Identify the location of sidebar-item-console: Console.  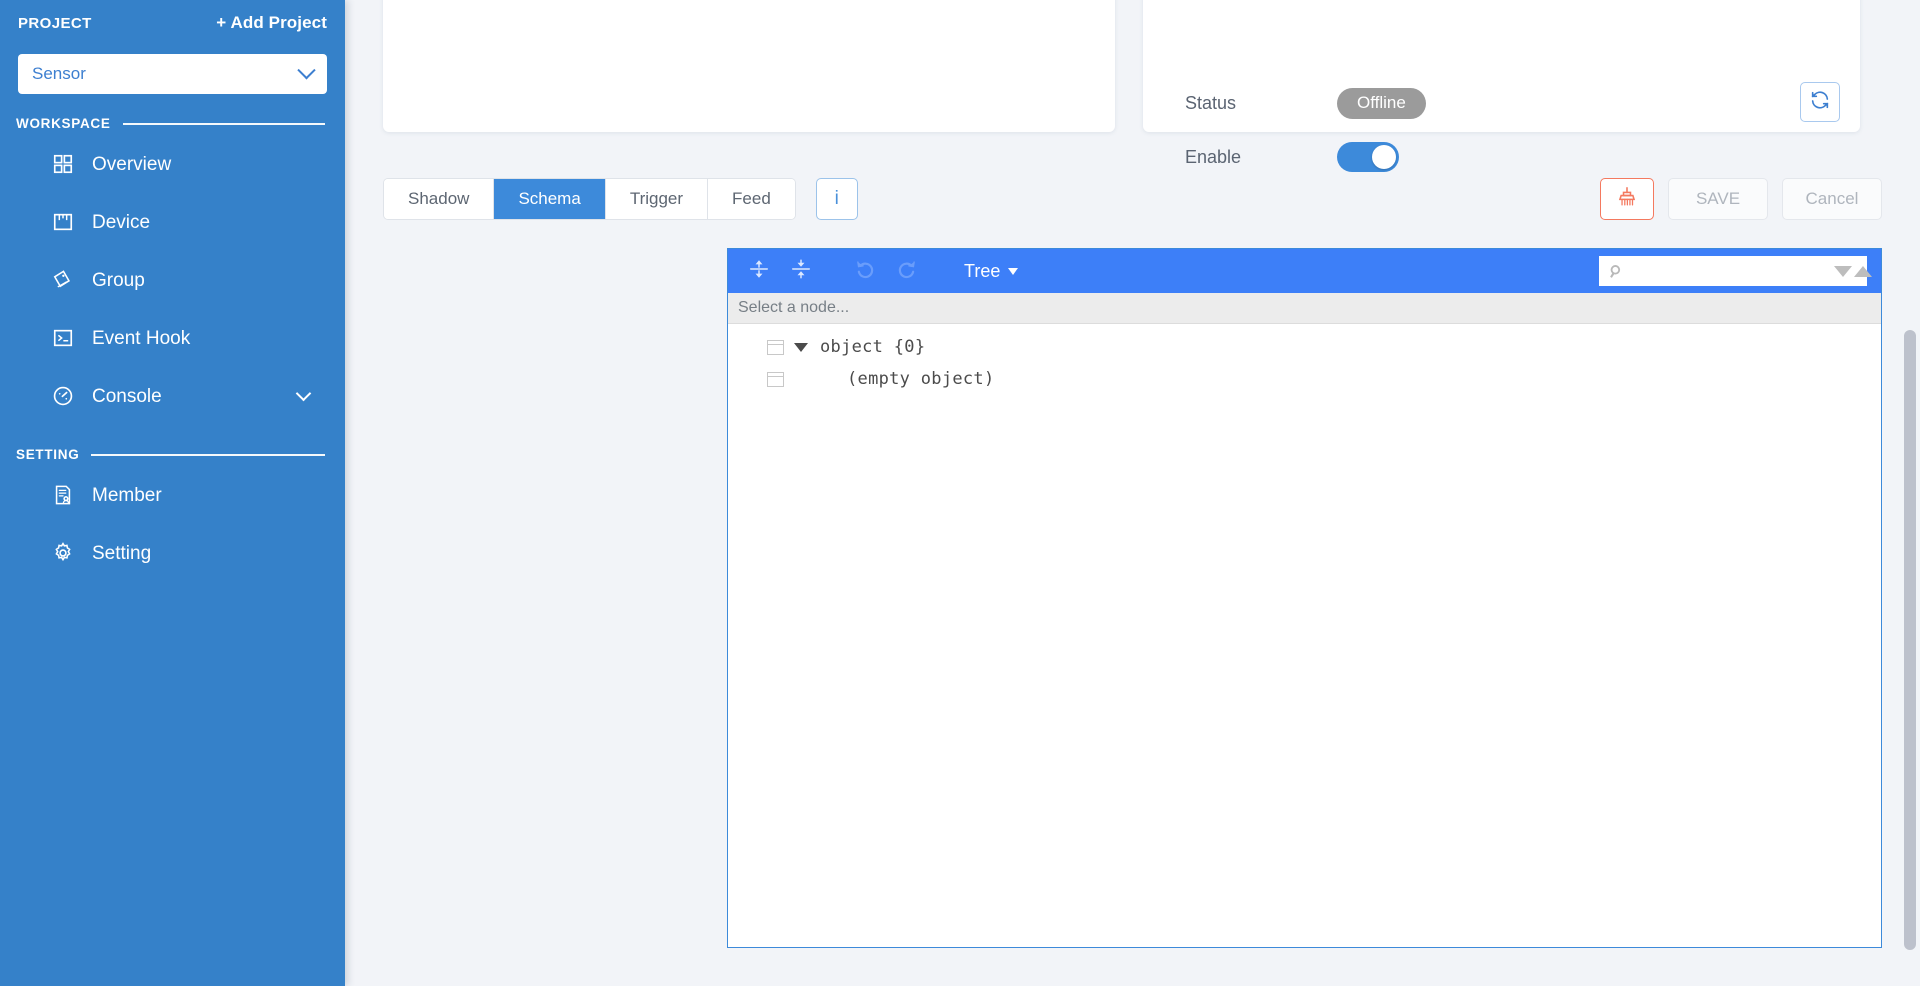
(172, 396).